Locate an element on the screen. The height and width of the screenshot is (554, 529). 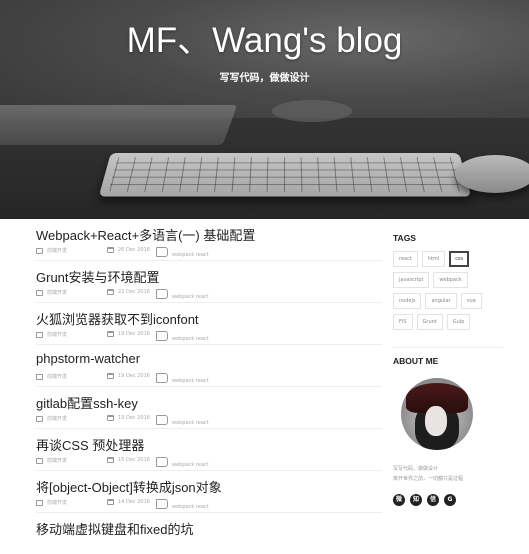
tag-gulp: Gulp is located at coordinates (458, 322).